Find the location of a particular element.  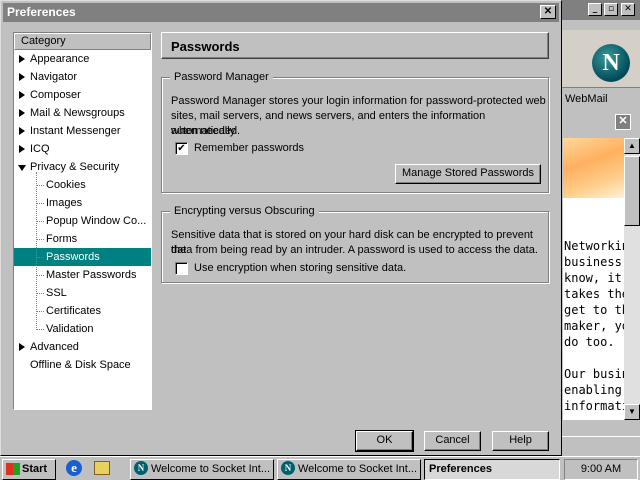

scroll-up-icon: ▲ is located at coordinates (632, 146).